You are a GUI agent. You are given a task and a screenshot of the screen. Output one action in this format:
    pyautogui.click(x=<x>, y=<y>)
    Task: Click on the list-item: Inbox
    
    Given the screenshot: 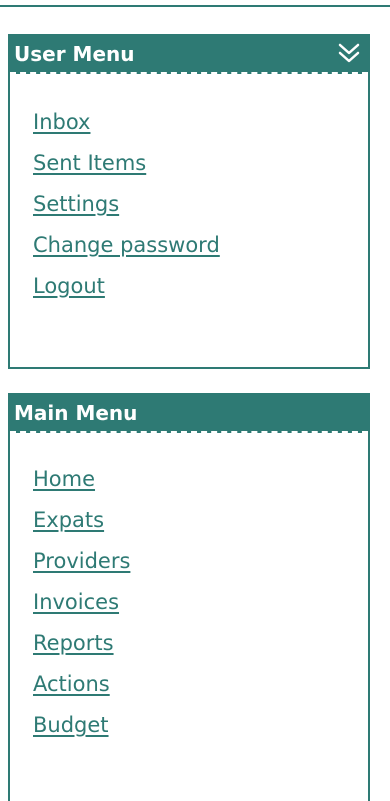 What is the action you would take?
    pyautogui.click(x=200, y=122)
    